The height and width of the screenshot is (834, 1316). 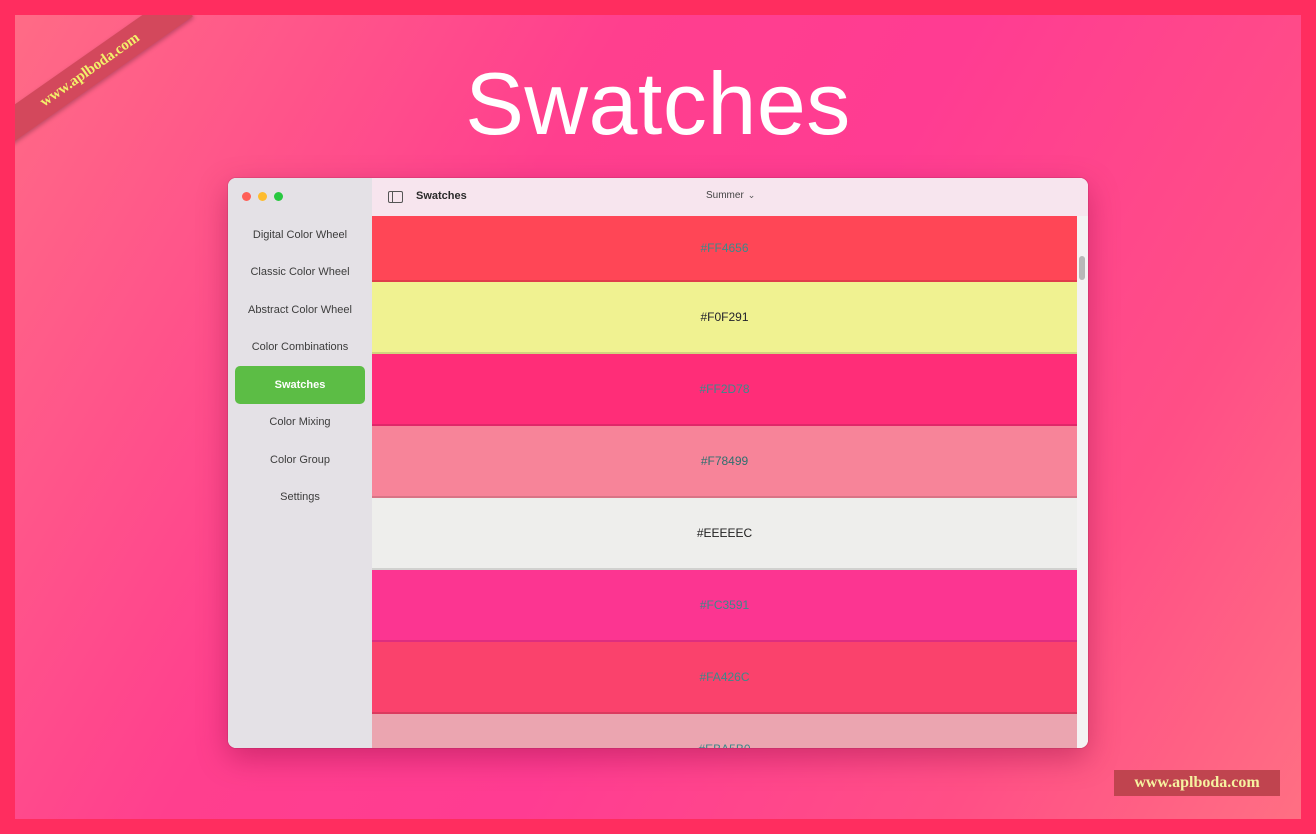 I want to click on palette-dropdown-label: Summer, so click(x=725, y=195).